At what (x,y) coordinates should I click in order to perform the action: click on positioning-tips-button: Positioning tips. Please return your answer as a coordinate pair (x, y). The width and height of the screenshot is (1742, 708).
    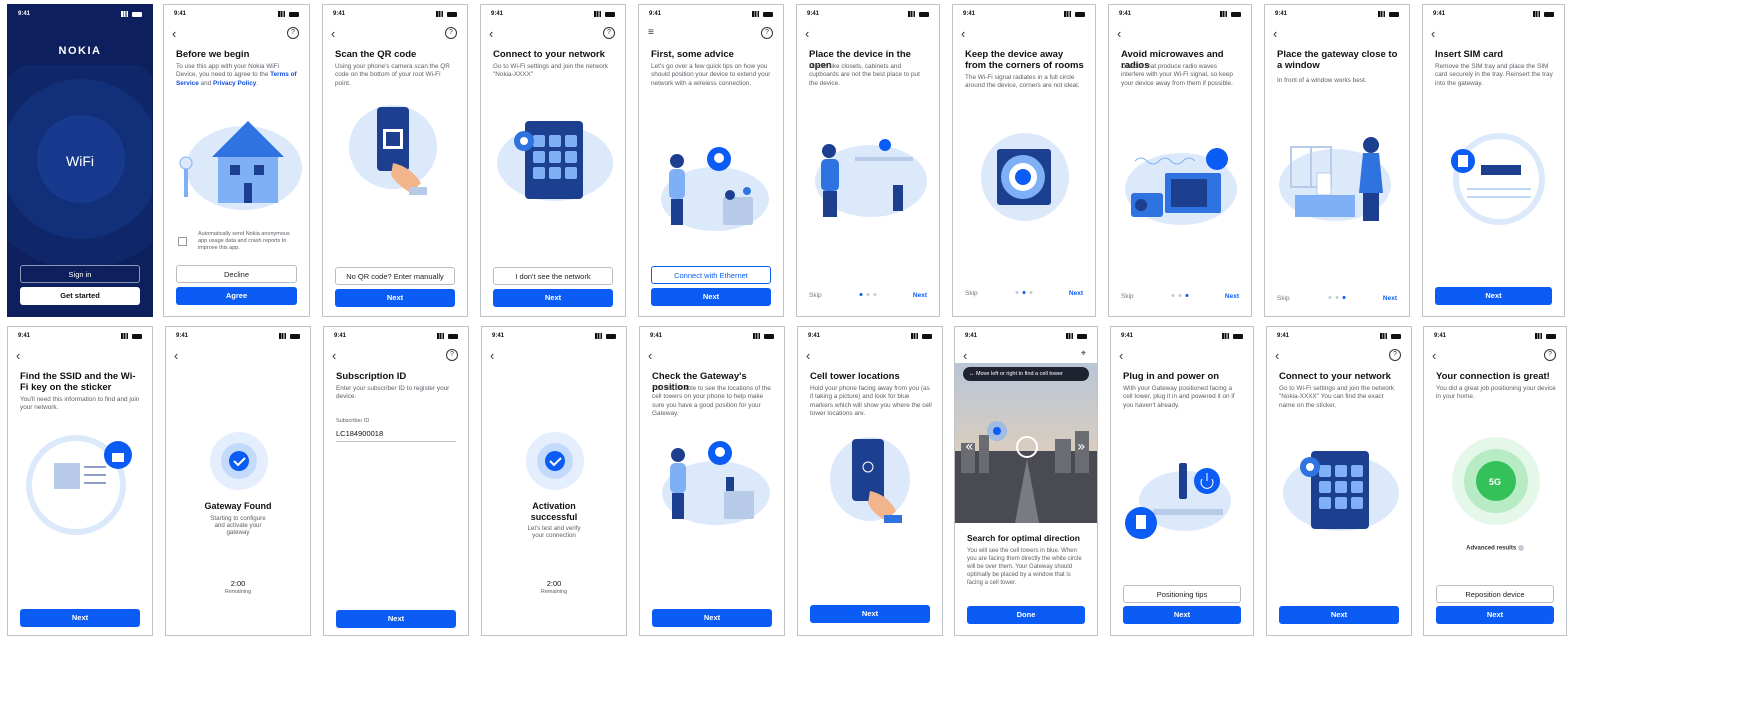
    Looking at the image, I should click on (1182, 594).